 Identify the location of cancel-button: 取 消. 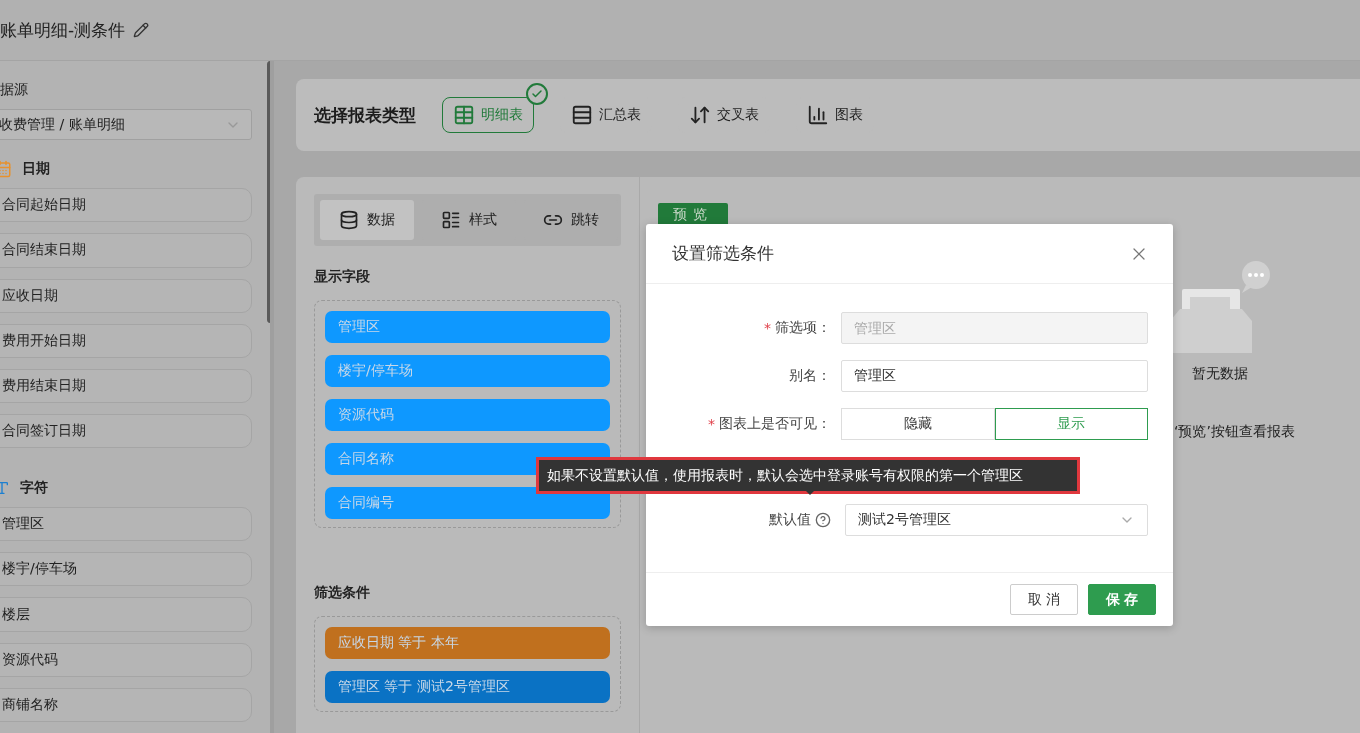
(1044, 599).